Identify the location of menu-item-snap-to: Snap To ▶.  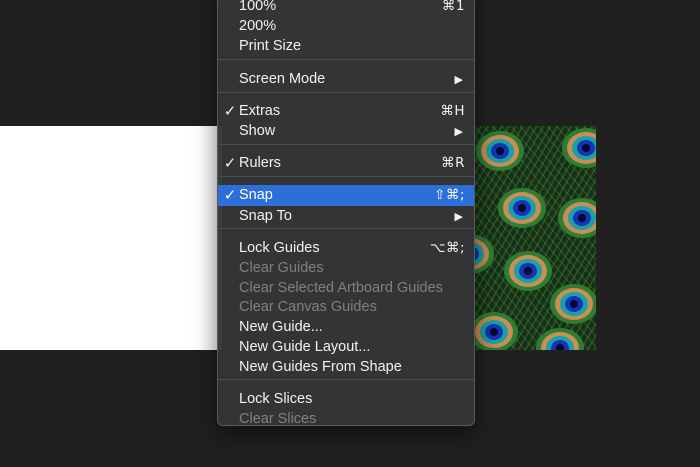
(346, 216).